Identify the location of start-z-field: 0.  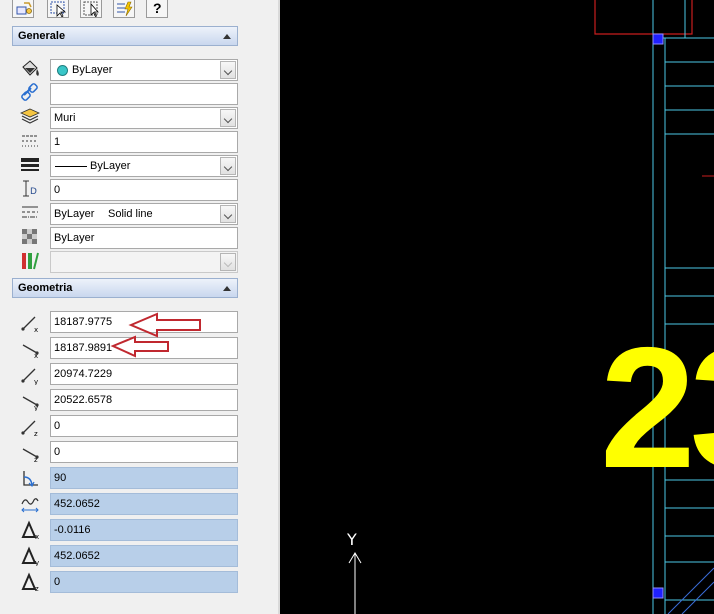
(144, 426).